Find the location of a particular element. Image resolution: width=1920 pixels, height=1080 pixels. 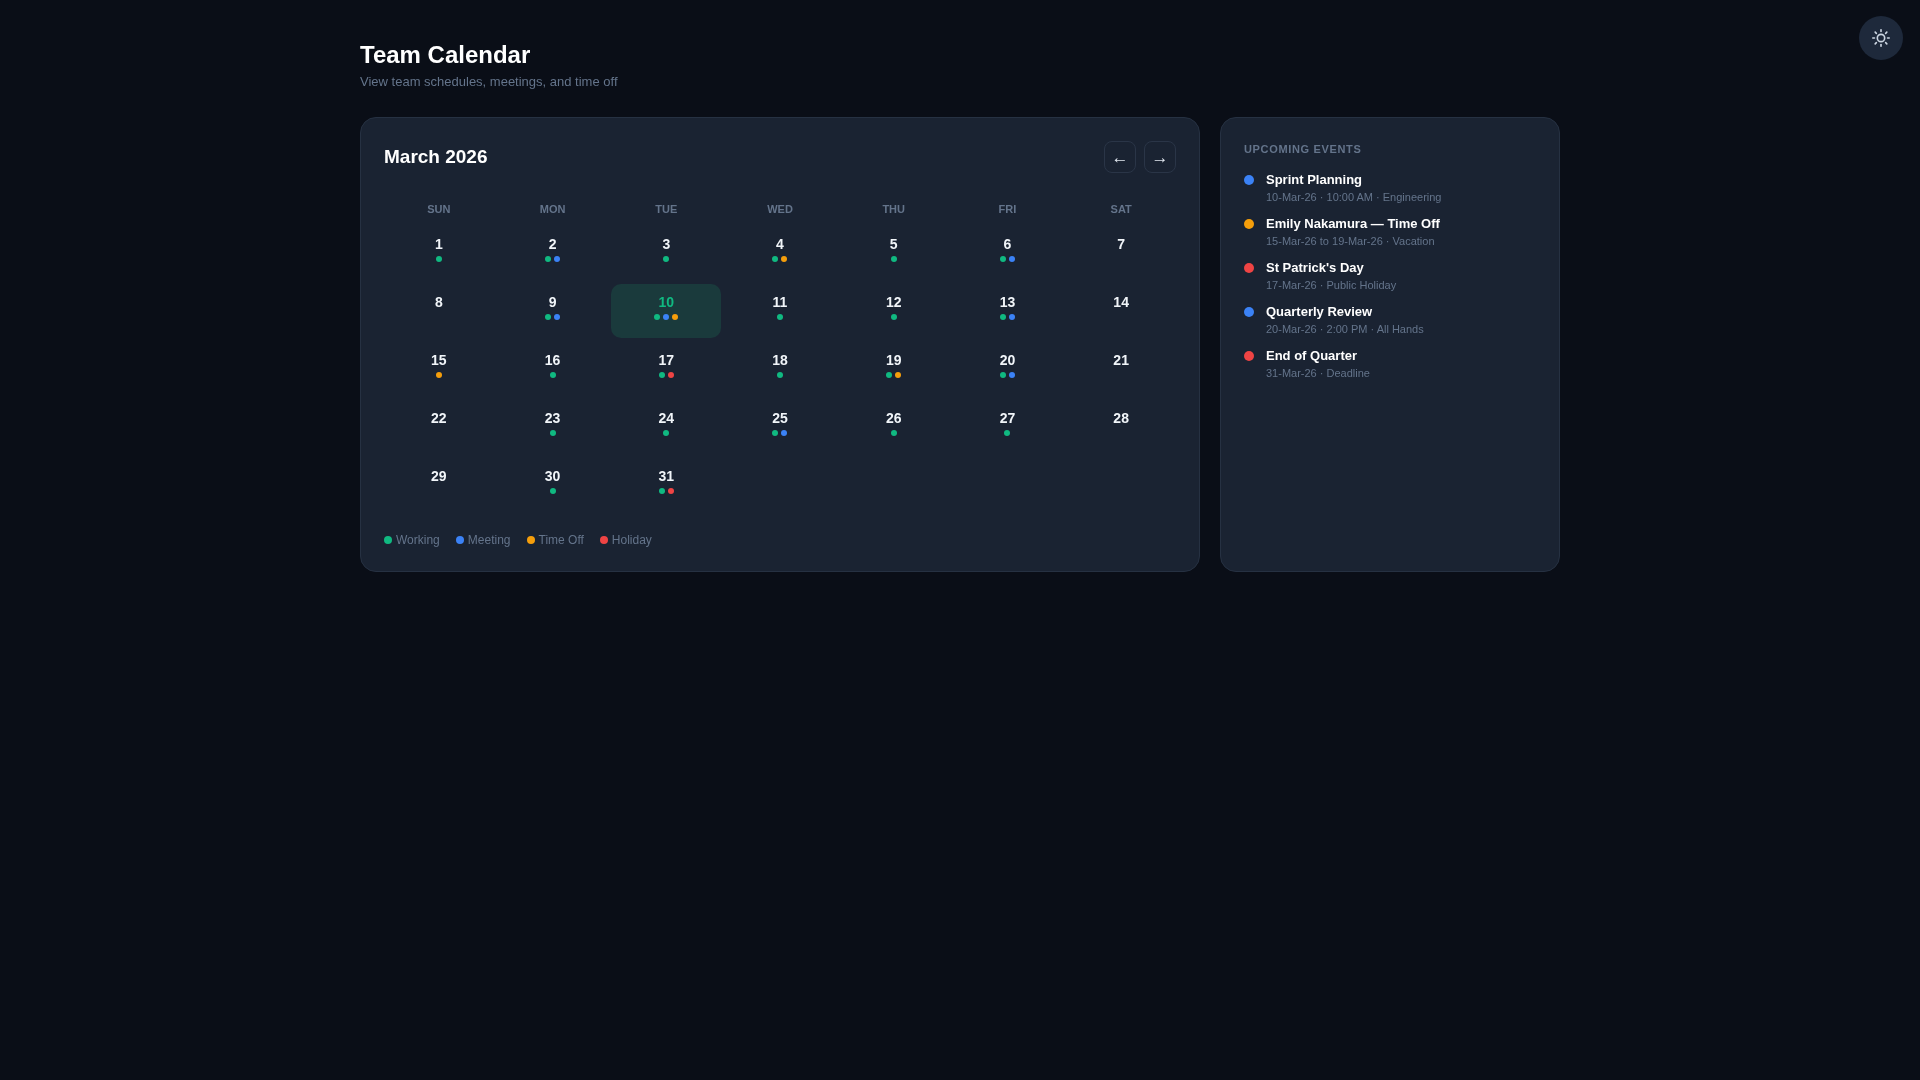

page-subtitle: View team schedules, meetings, and time off is located at coordinates (489, 82).